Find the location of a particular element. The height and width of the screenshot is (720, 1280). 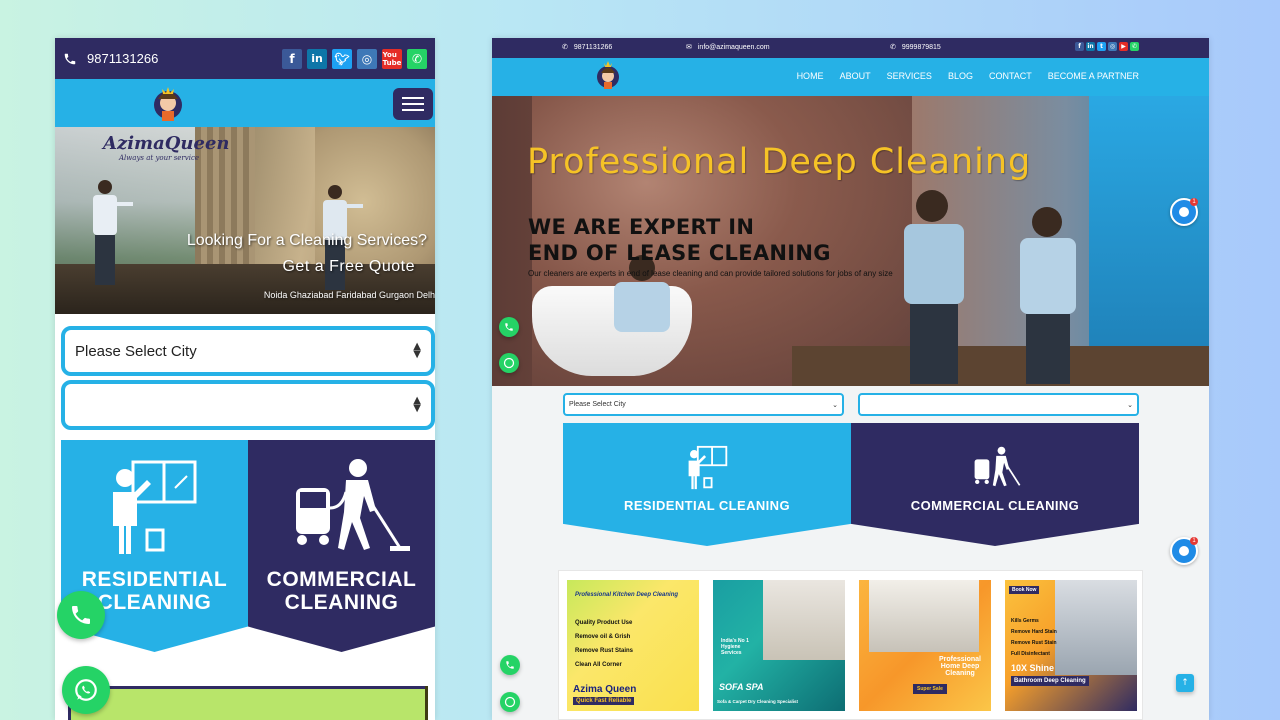

chevron-down-icon: ⌄ is located at coordinates (835, 404).